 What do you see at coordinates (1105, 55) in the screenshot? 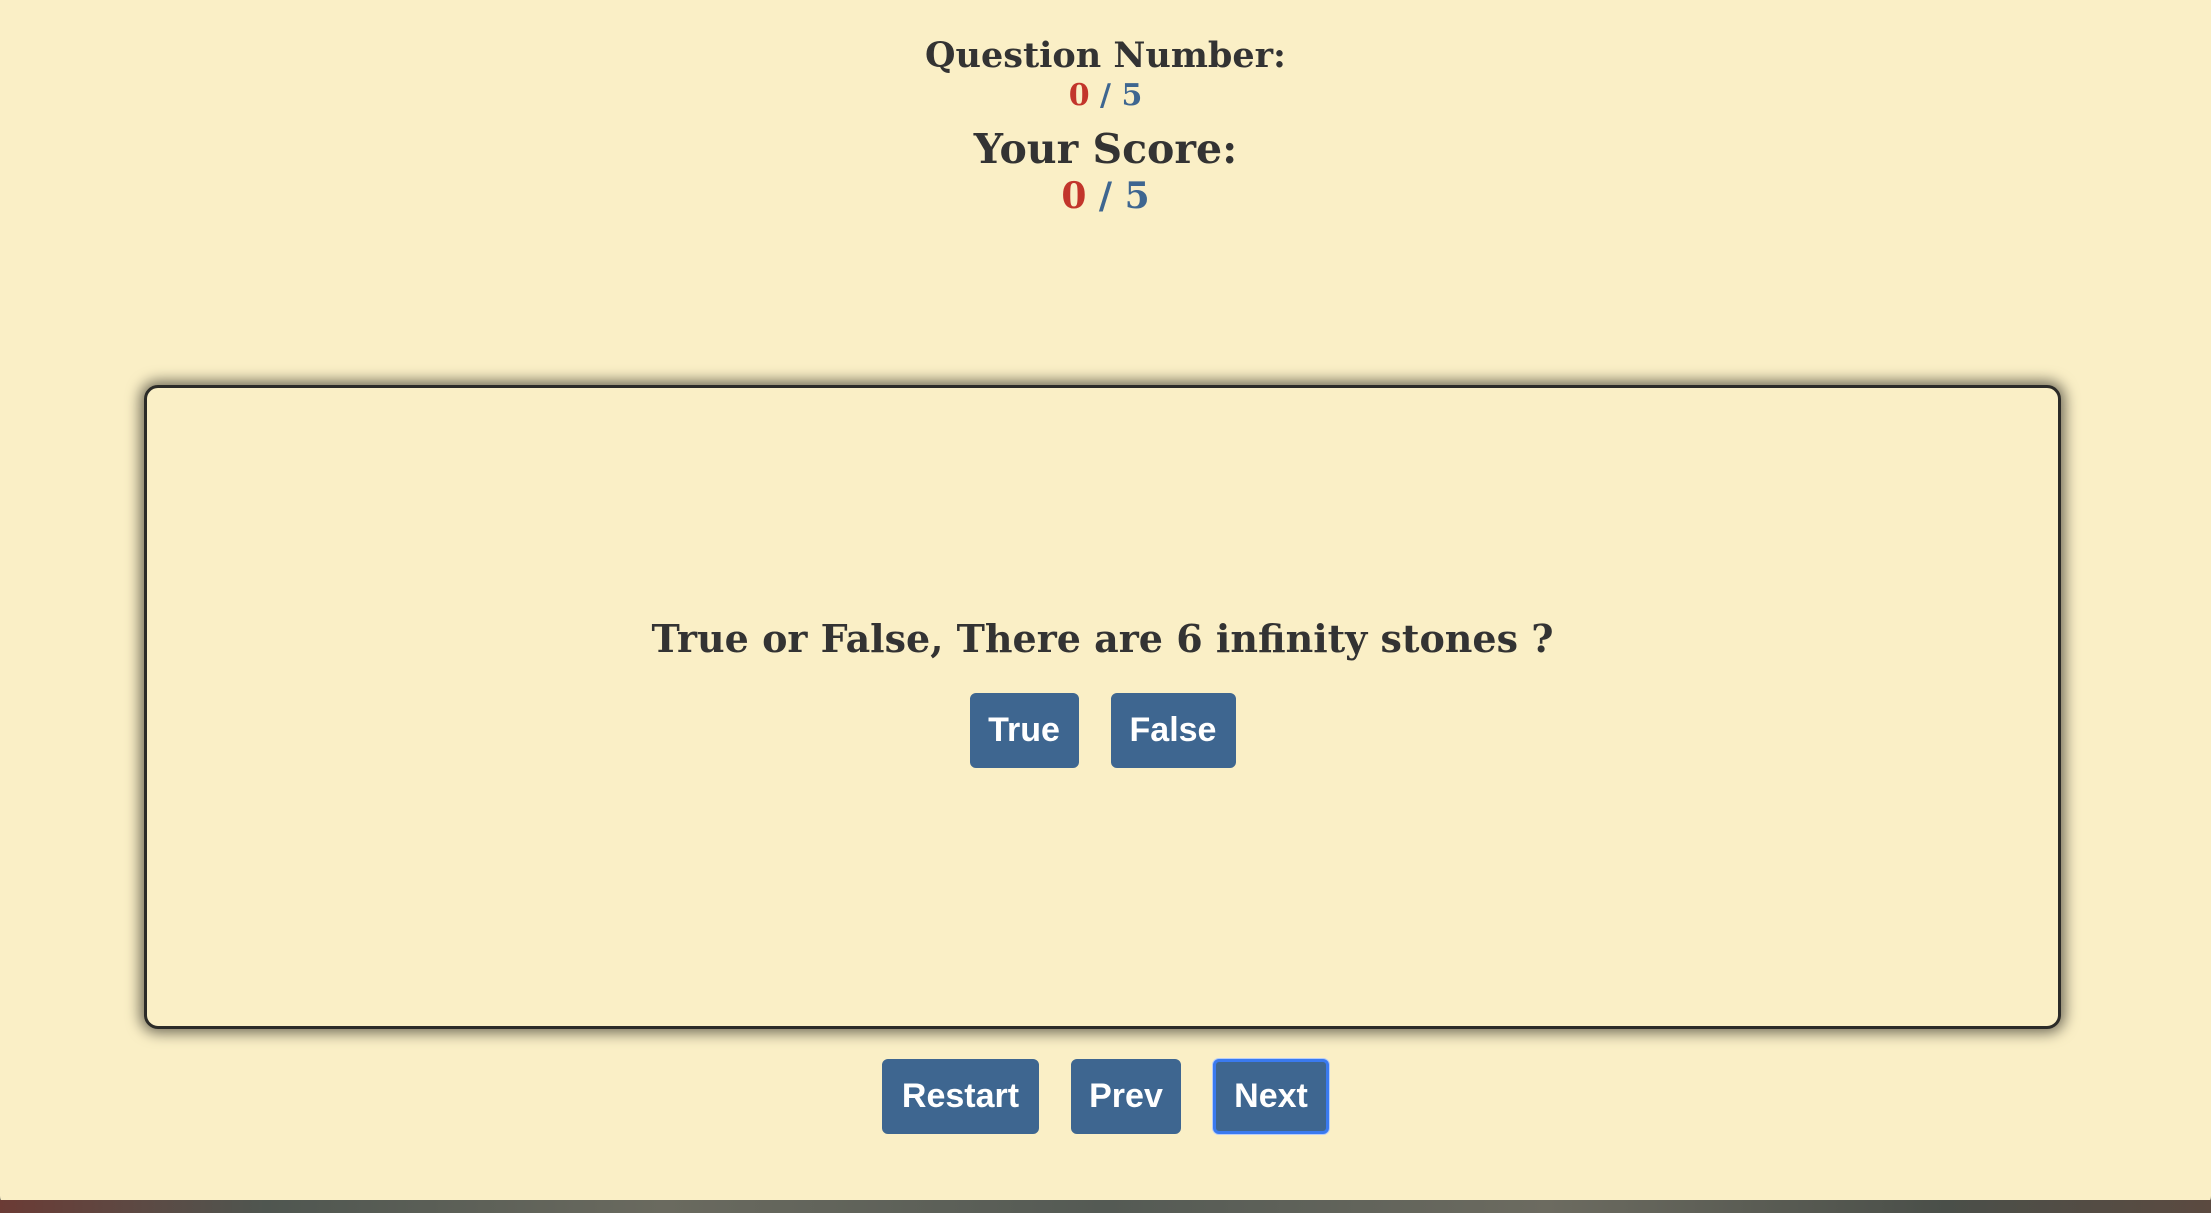
I see `question-number-label: Question Number:` at bounding box center [1105, 55].